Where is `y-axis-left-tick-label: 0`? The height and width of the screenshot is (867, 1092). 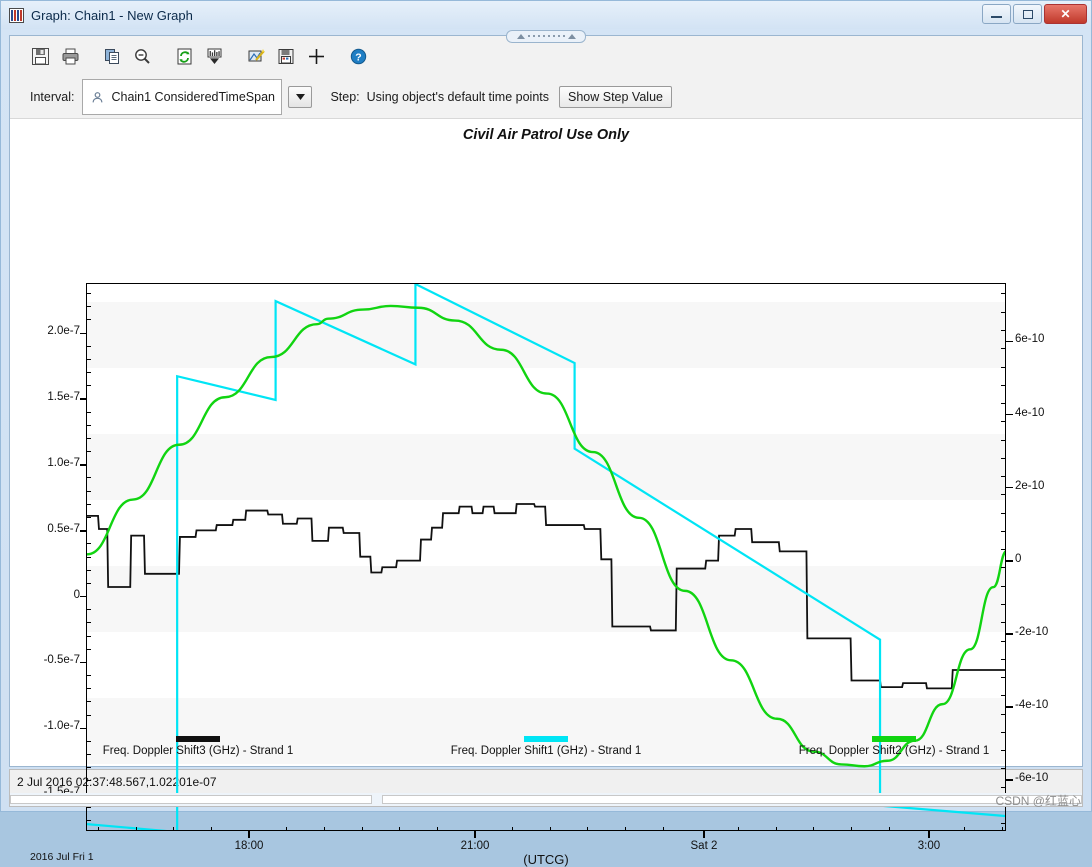 y-axis-left-tick-label: 0 is located at coordinates (76, 594).